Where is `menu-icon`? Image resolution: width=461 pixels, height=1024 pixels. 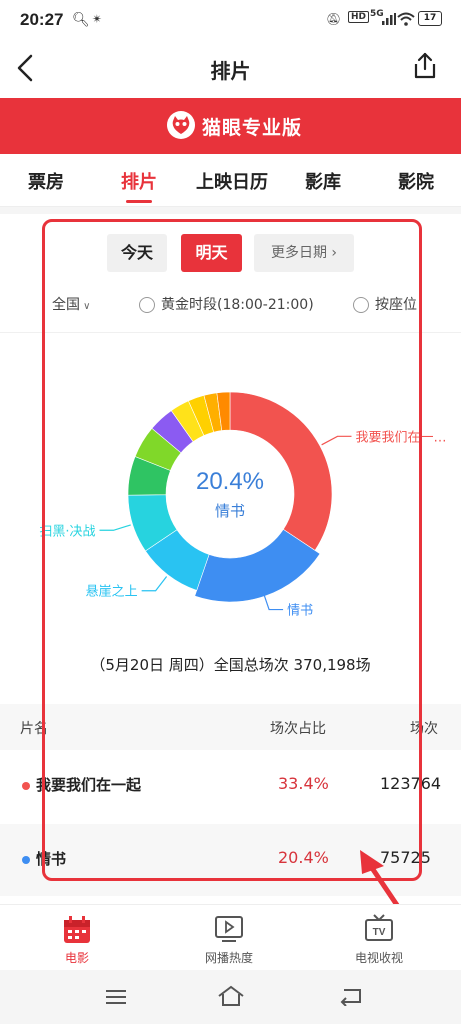
menu-icon is located at coordinates (116, 997).